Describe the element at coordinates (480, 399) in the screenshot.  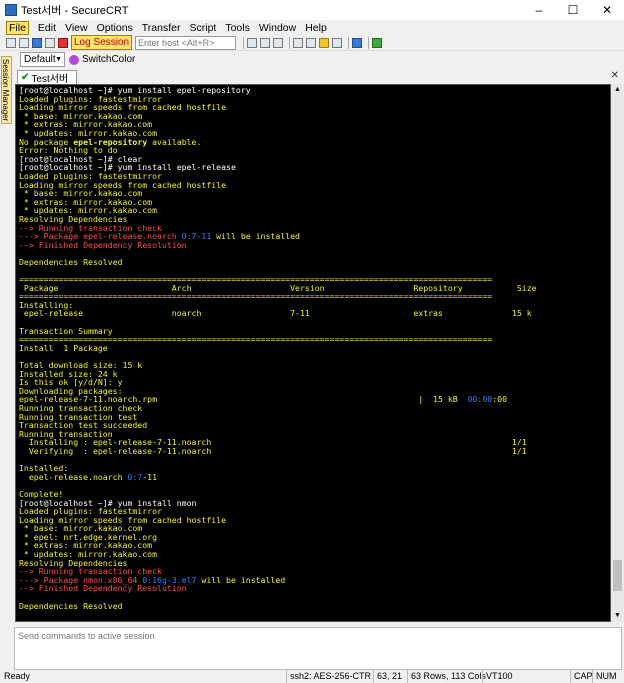
I see `terminal-text: 00:00` at that location.